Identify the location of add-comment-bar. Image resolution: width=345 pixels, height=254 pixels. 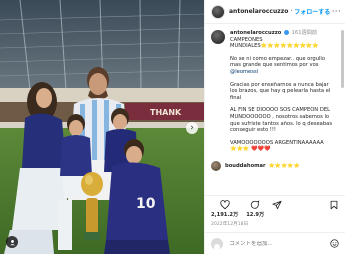
(275, 243).